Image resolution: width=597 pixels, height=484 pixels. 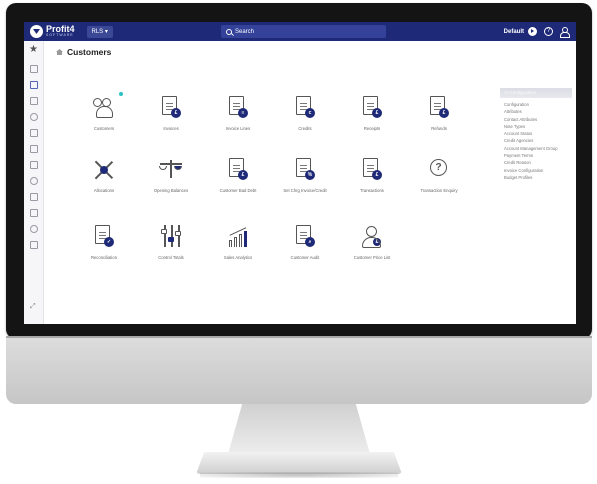 I want to click on tile-label: Refunds, so click(x=439, y=128).